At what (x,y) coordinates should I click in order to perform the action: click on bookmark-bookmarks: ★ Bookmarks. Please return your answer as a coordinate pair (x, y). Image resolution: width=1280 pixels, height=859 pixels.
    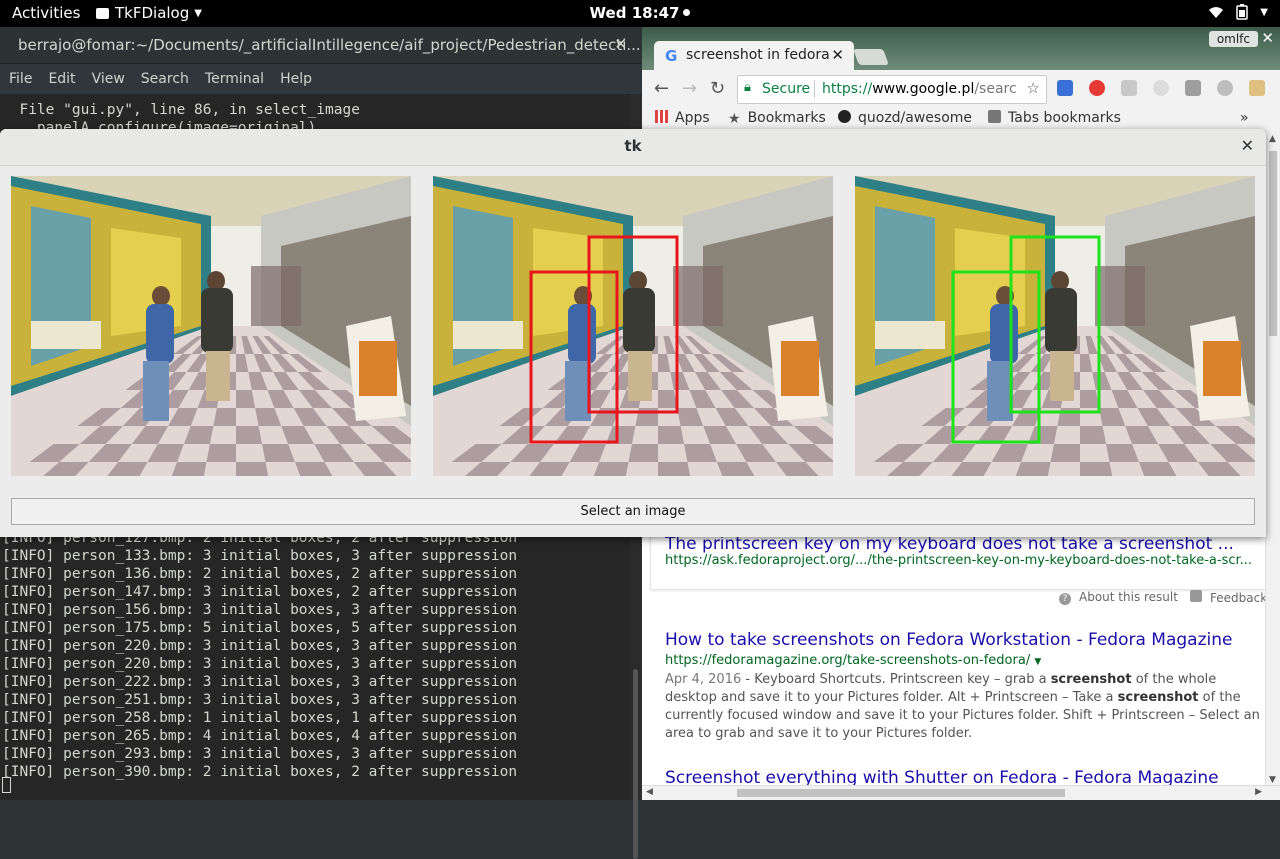
    Looking at the image, I should click on (777, 118).